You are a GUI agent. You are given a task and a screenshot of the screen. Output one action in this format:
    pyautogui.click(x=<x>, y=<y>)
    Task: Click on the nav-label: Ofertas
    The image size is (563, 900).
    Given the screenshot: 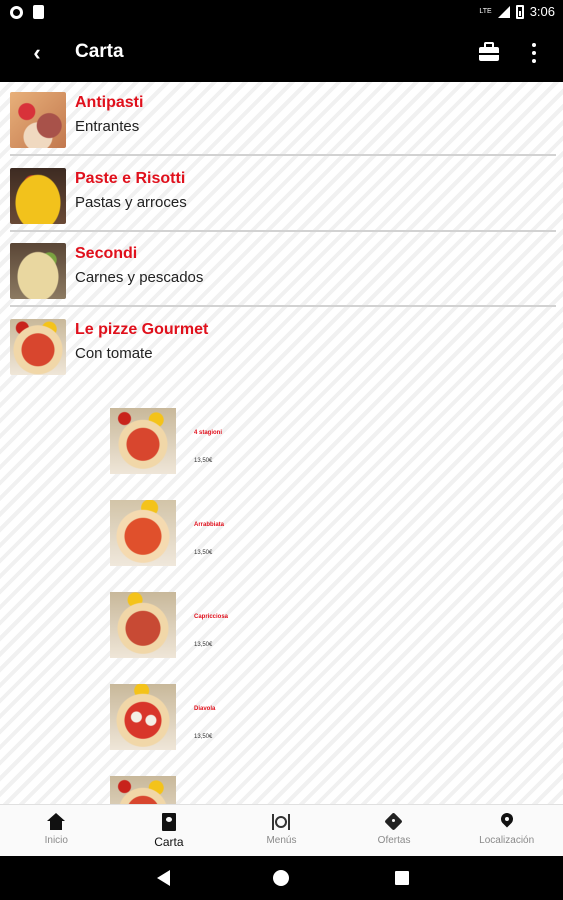 What is the action you would take?
    pyautogui.click(x=394, y=840)
    